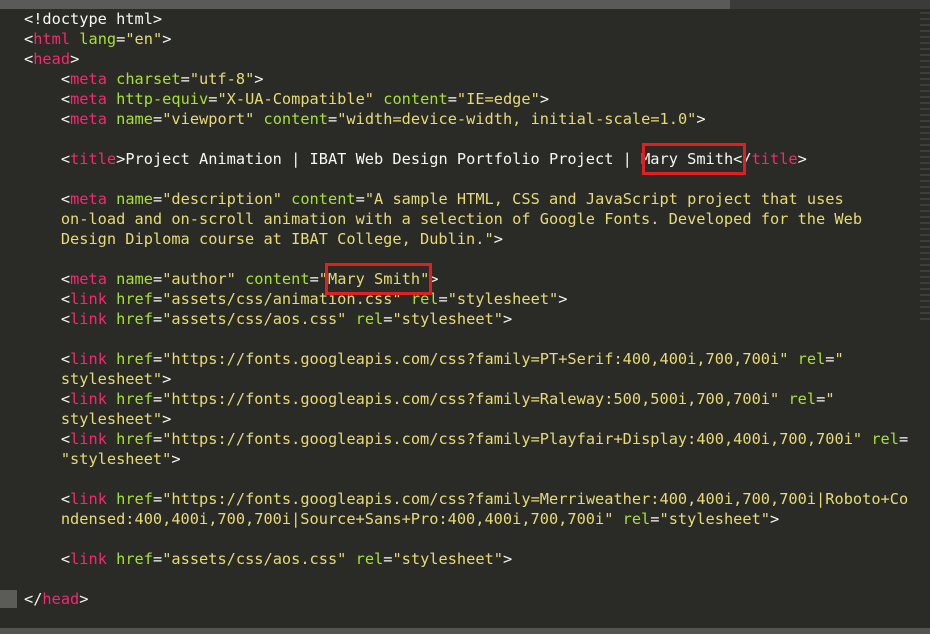 This screenshot has width=930, height=634. I want to click on code-line: "stylesheet">, so click(466, 459).